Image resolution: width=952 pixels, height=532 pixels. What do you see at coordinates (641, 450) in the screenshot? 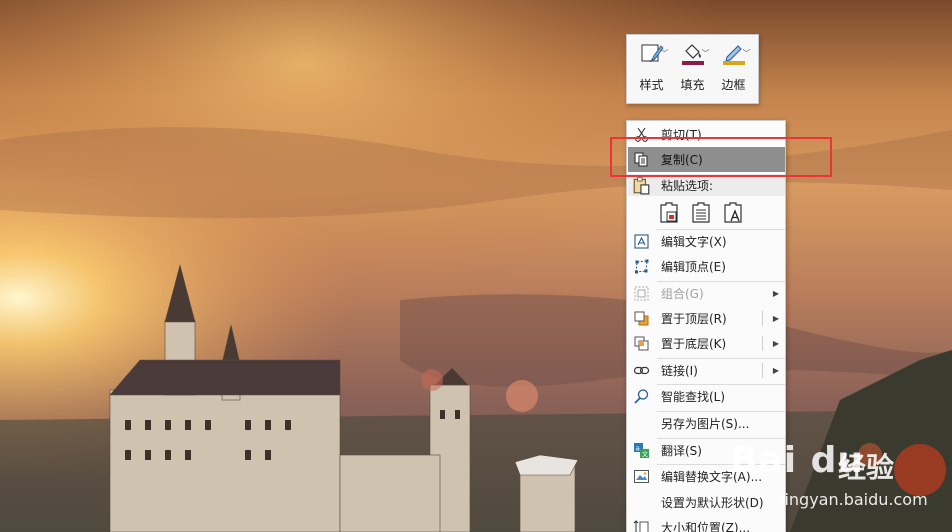
I see `translate-icon: a文` at bounding box center [641, 450].